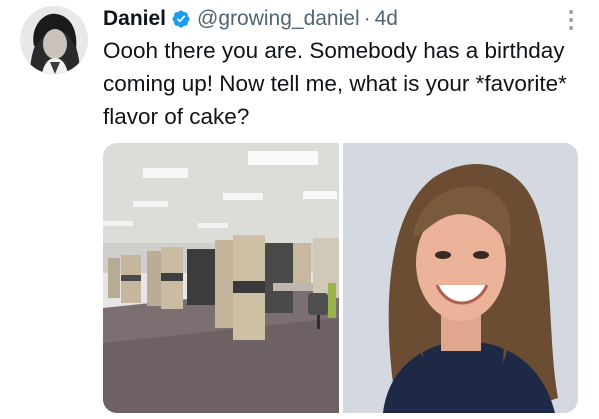 The height and width of the screenshot is (419, 599). What do you see at coordinates (181, 19) in the screenshot?
I see `verified-badge-icon` at bounding box center [181, 19].